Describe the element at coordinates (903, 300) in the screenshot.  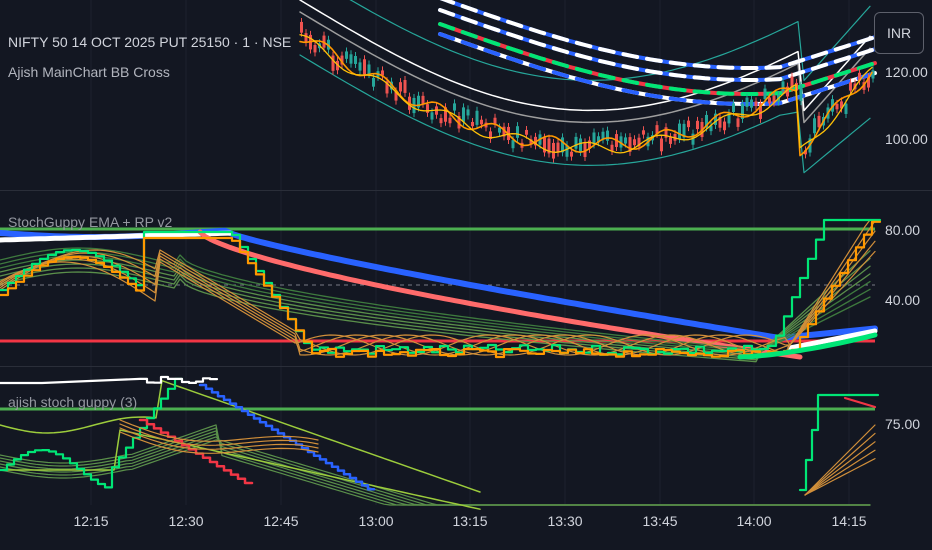
I see `stoch-axis-label-40: 40.00` at that location.